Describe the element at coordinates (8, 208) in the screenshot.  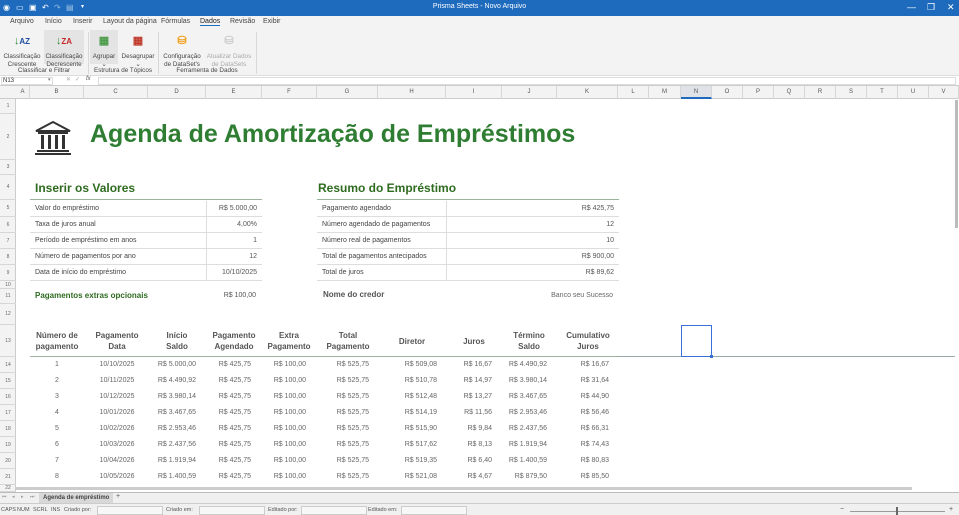
I see `row-header-5: 5` at that location.